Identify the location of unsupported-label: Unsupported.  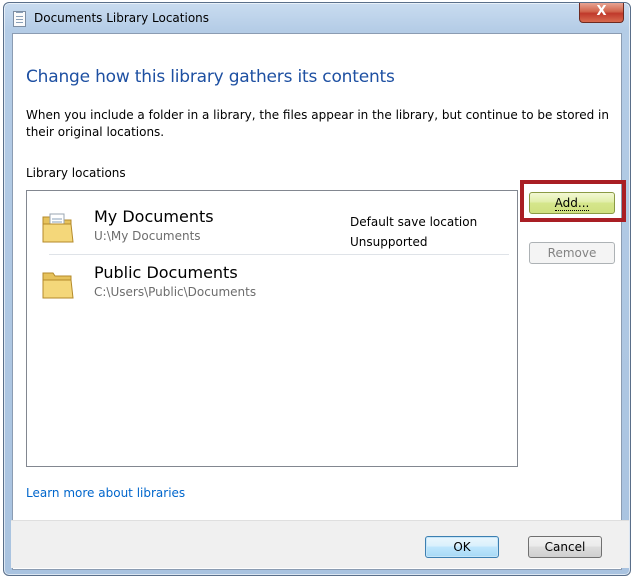
(389, 242).